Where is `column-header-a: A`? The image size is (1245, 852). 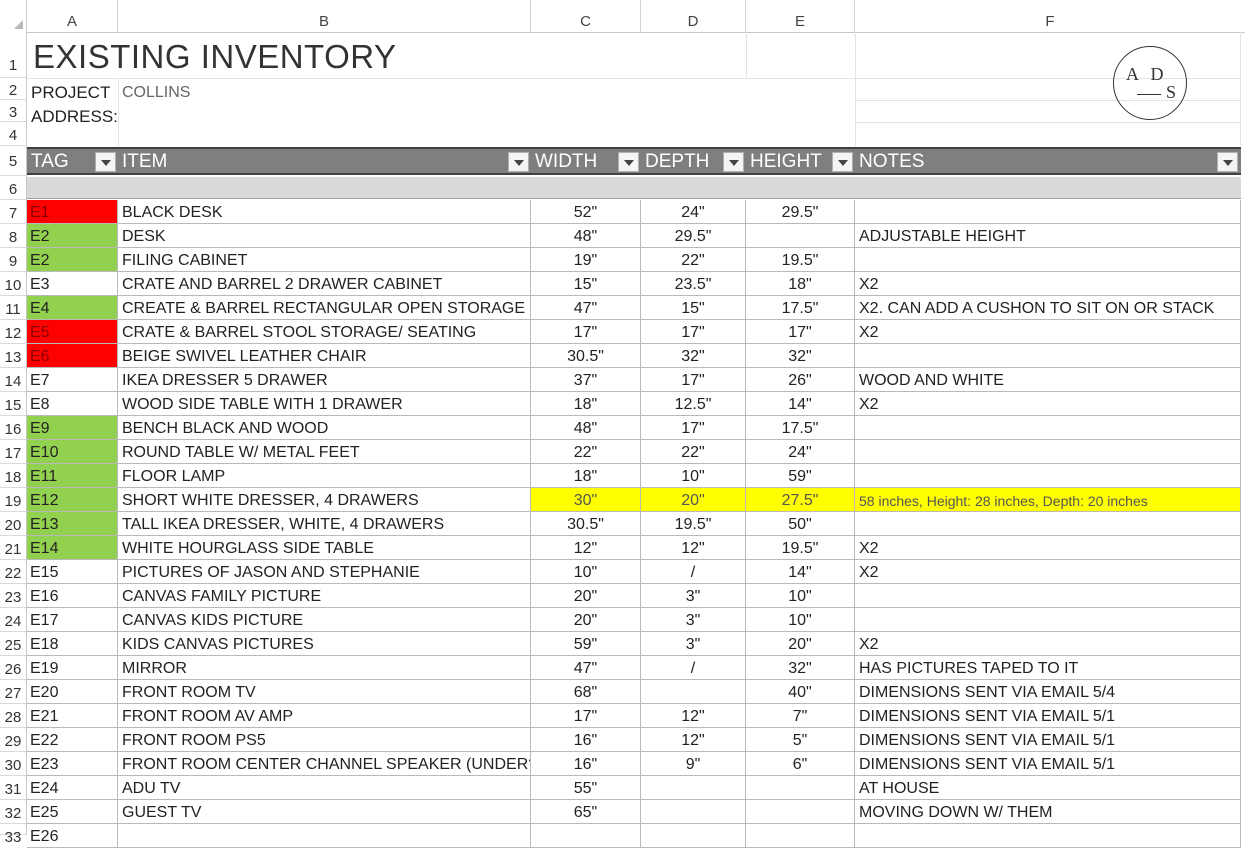
column-header-a: A is located at coordinates (72, 16).